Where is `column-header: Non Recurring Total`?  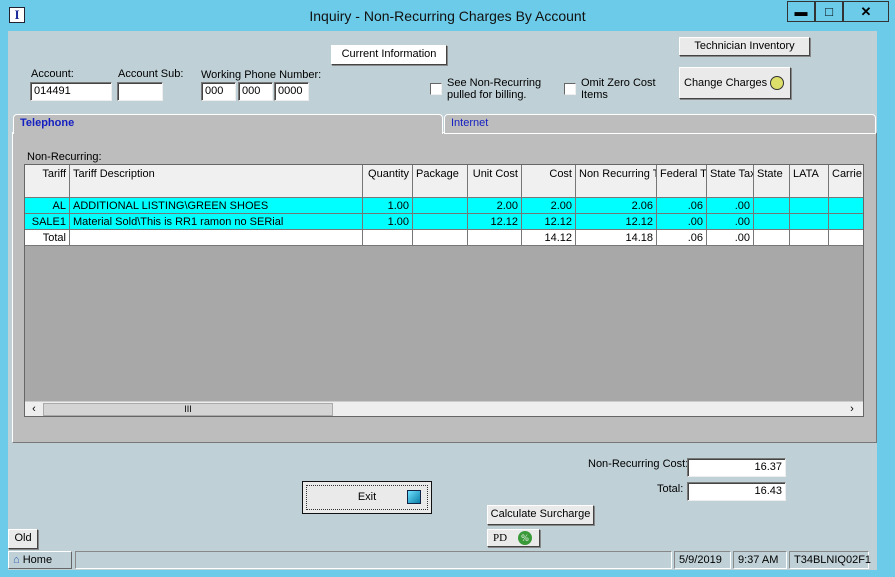 column-header: Non Recurring Total is located at coordinates (616, 181).